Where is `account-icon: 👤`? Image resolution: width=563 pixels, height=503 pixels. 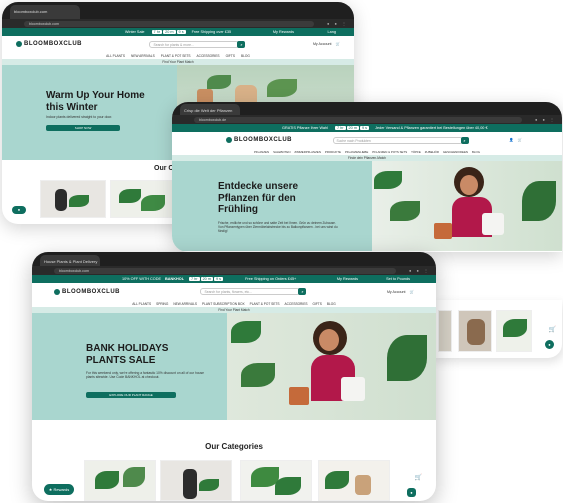 account-icon: 👤 is located at coordinates (511, 140).